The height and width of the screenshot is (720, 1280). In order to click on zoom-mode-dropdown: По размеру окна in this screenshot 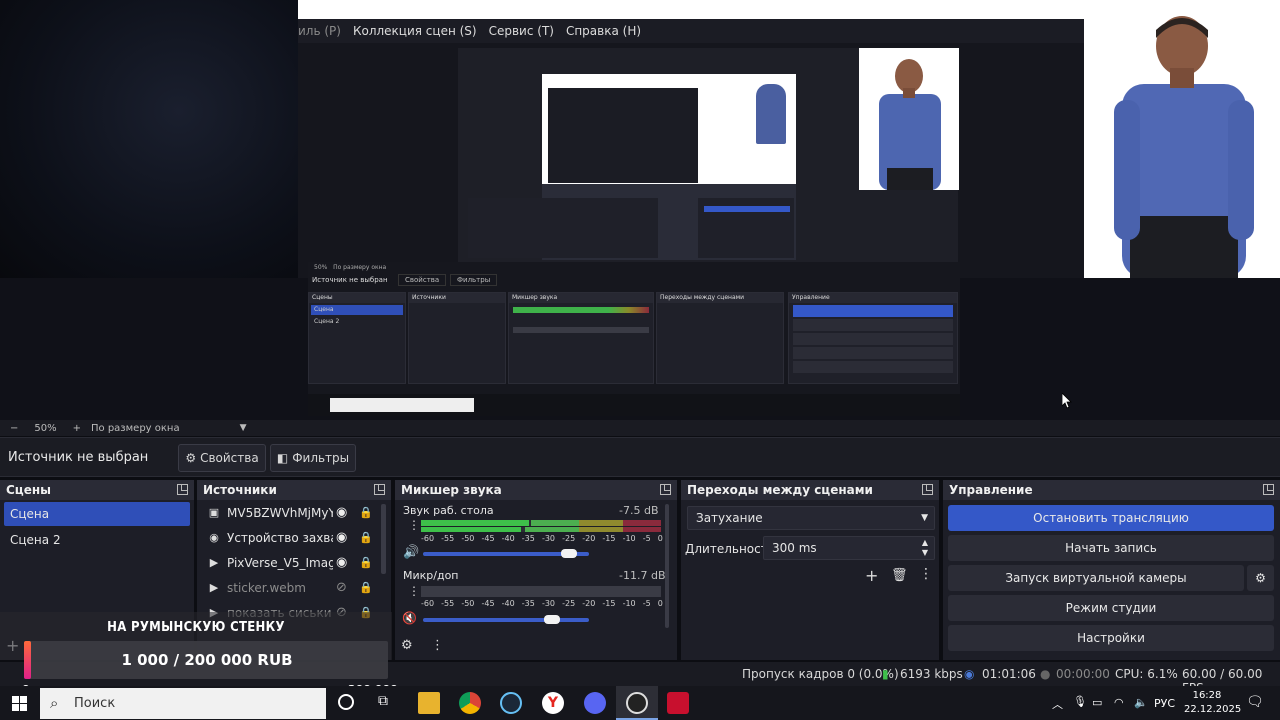, I will do `click(135, 428)`.